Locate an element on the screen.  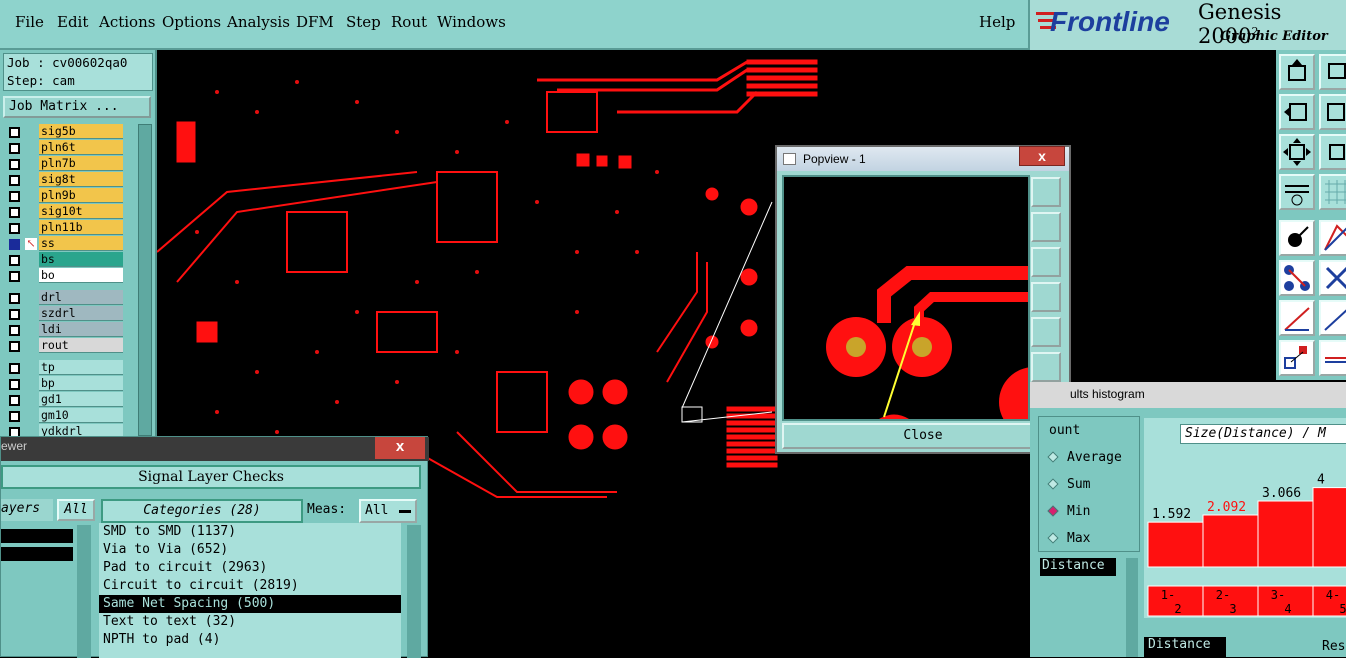
all-layers-button: All is located at coordinates (76, 510).